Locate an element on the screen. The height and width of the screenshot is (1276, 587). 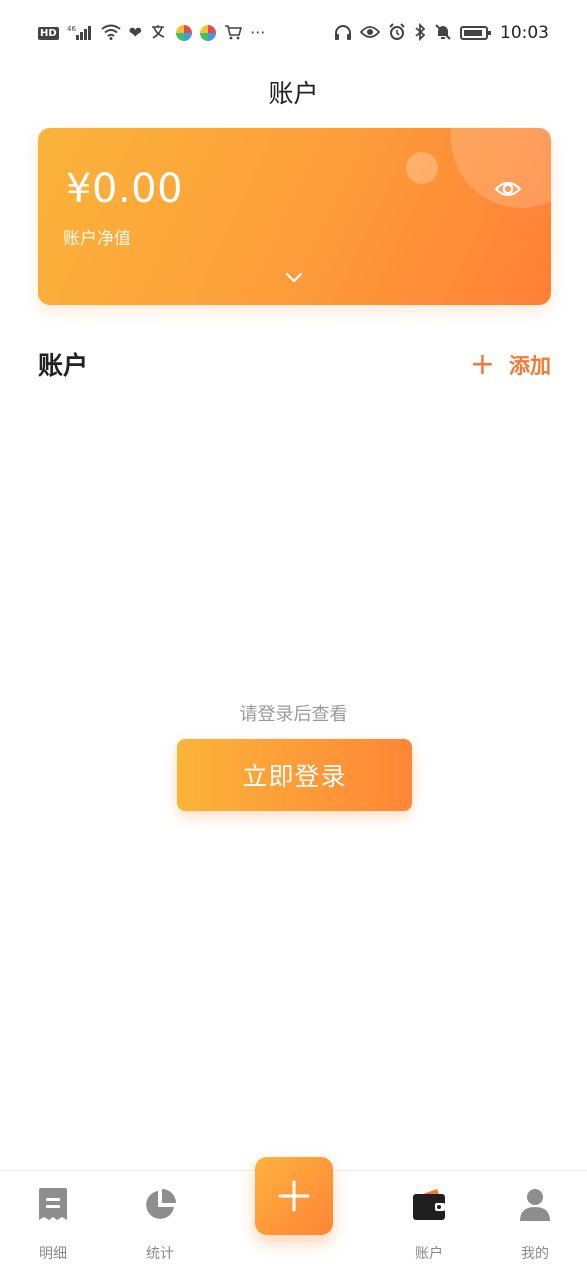
login-button: 立即登录 is located at coordinates (294, 775).